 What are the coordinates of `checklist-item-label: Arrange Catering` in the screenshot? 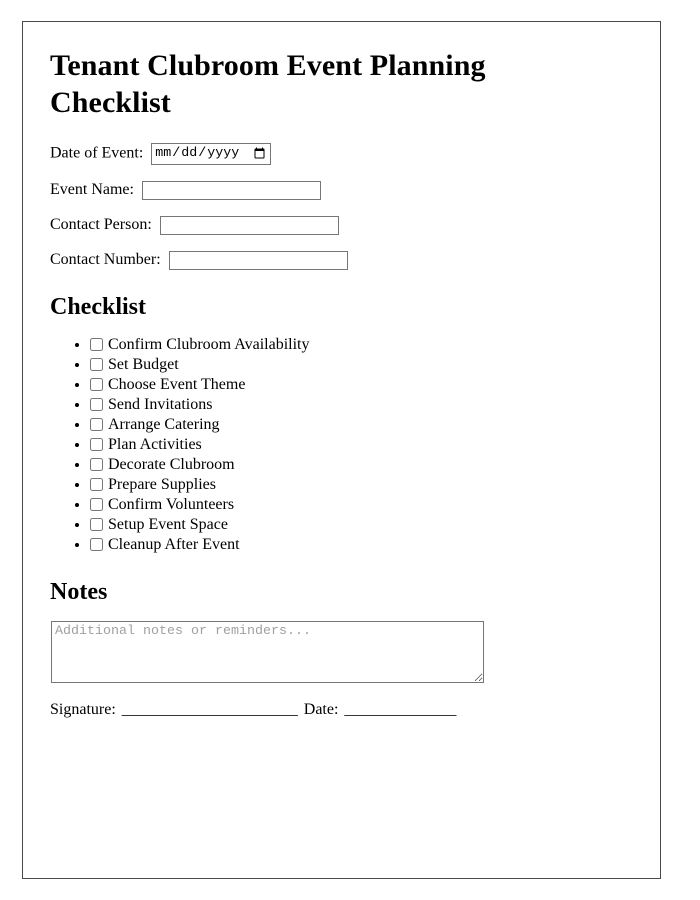 It's located at (164, 425).